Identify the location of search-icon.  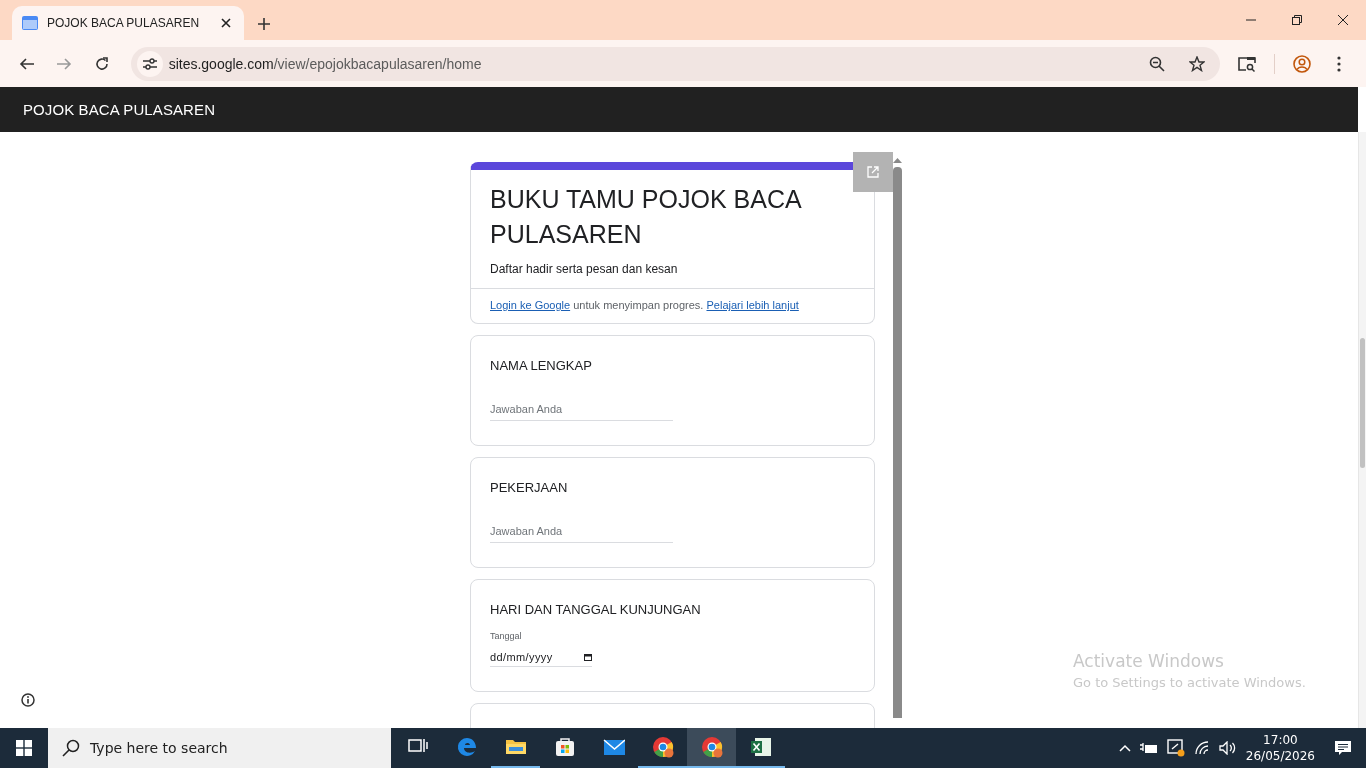
(71, 748).